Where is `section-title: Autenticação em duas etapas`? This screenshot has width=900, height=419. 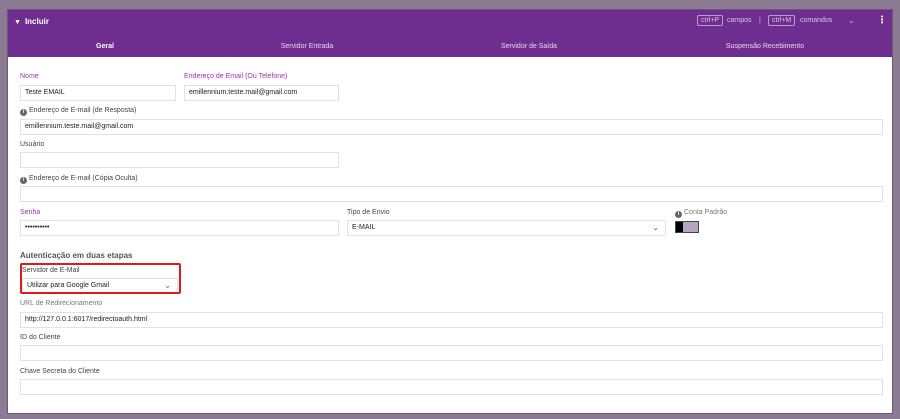
section-title: Autenticação em duas etapas is located at coordinates (76, 255).